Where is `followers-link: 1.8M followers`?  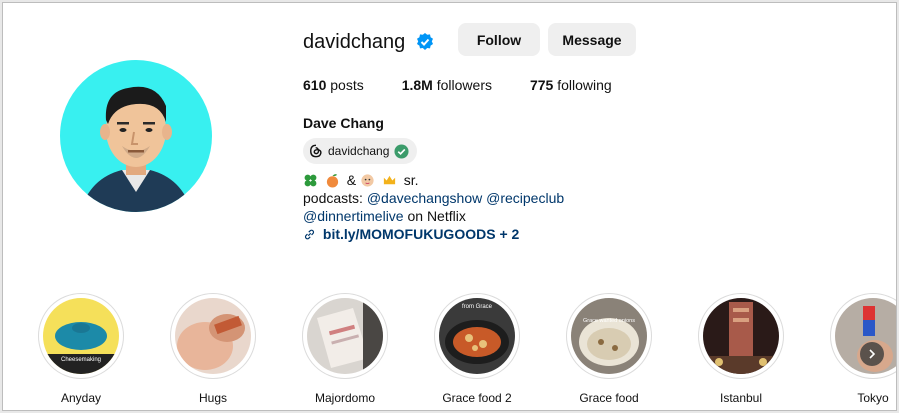
followers-link: 1.8M followers is located at coordinates (447, 85).